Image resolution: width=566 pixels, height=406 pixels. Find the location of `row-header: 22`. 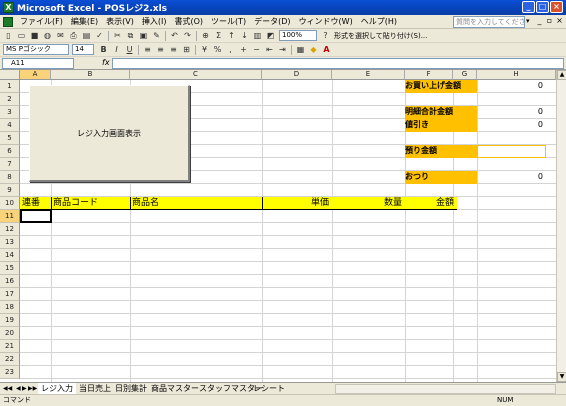

row-header: 22 is located at coordinates (10, 359).